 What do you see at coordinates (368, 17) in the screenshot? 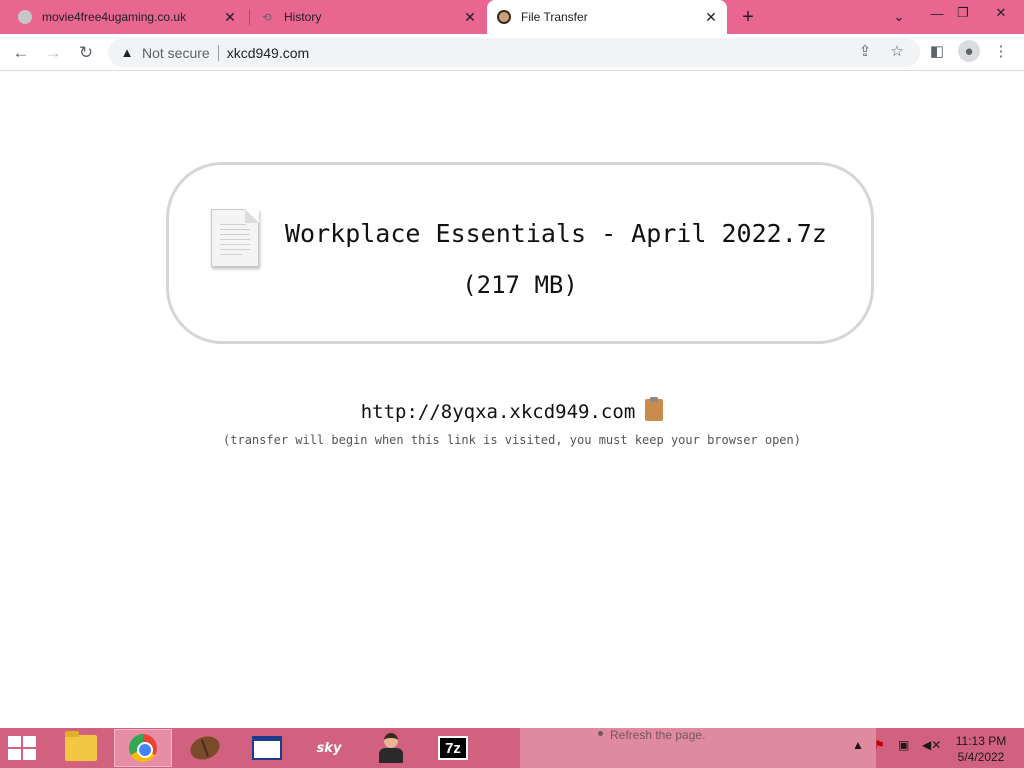
I see `tab-history: ⟲ History ✕` at bounding box center [368, 17].